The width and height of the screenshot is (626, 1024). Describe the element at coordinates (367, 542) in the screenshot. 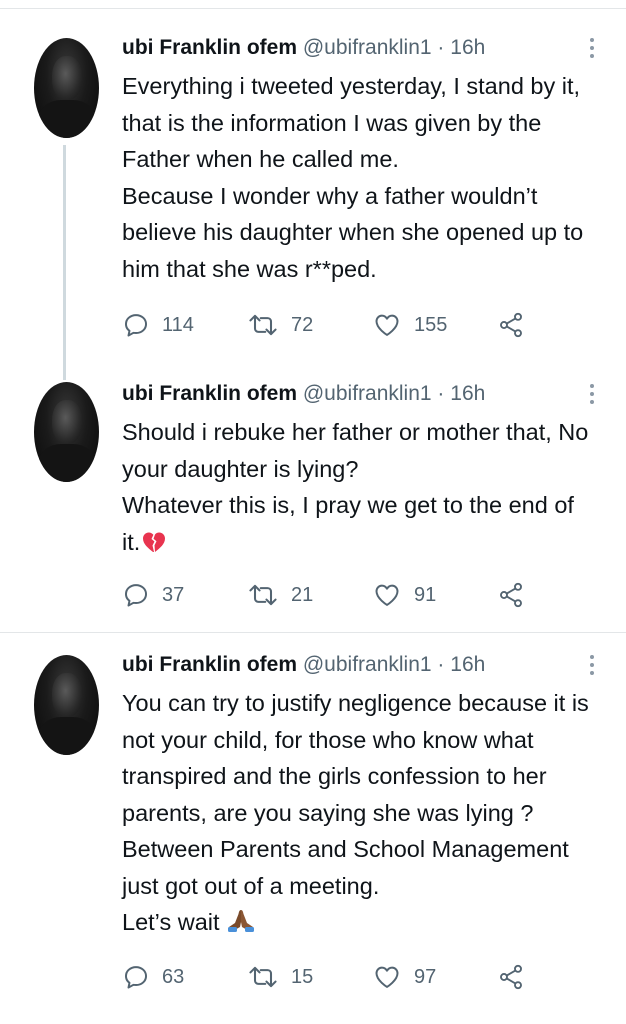

I see `tweet-line: it.` at that location.